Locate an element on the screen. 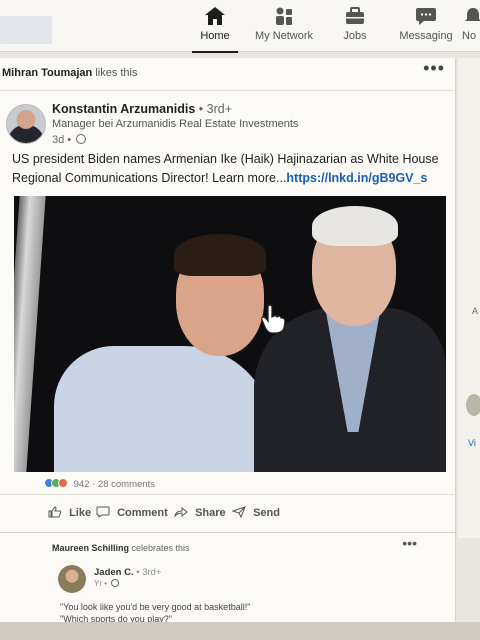 This screenshot has height=640, width=480. share-label: Share is located at coordinates (210, 513).